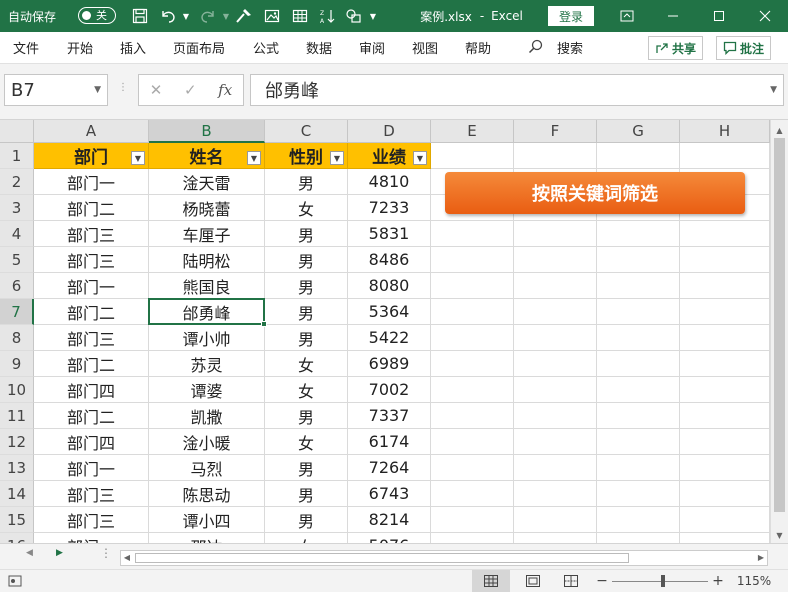  Describe the element at coordinates (17, 494) in the screenshot. I see `row-header-14: 14` at that location.